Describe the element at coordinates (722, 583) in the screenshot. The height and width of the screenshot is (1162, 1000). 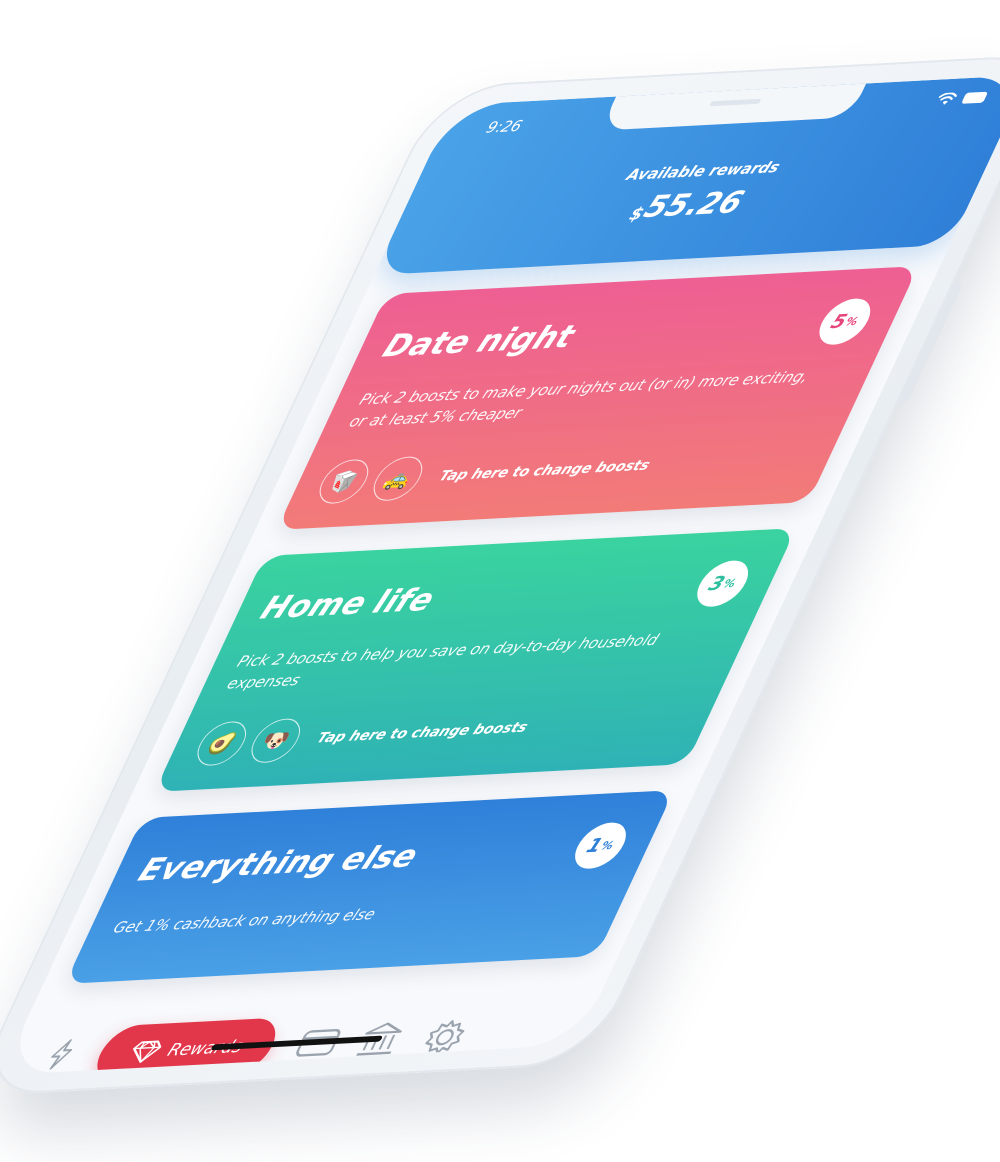
I see `percent-badge: 3%` at that location.